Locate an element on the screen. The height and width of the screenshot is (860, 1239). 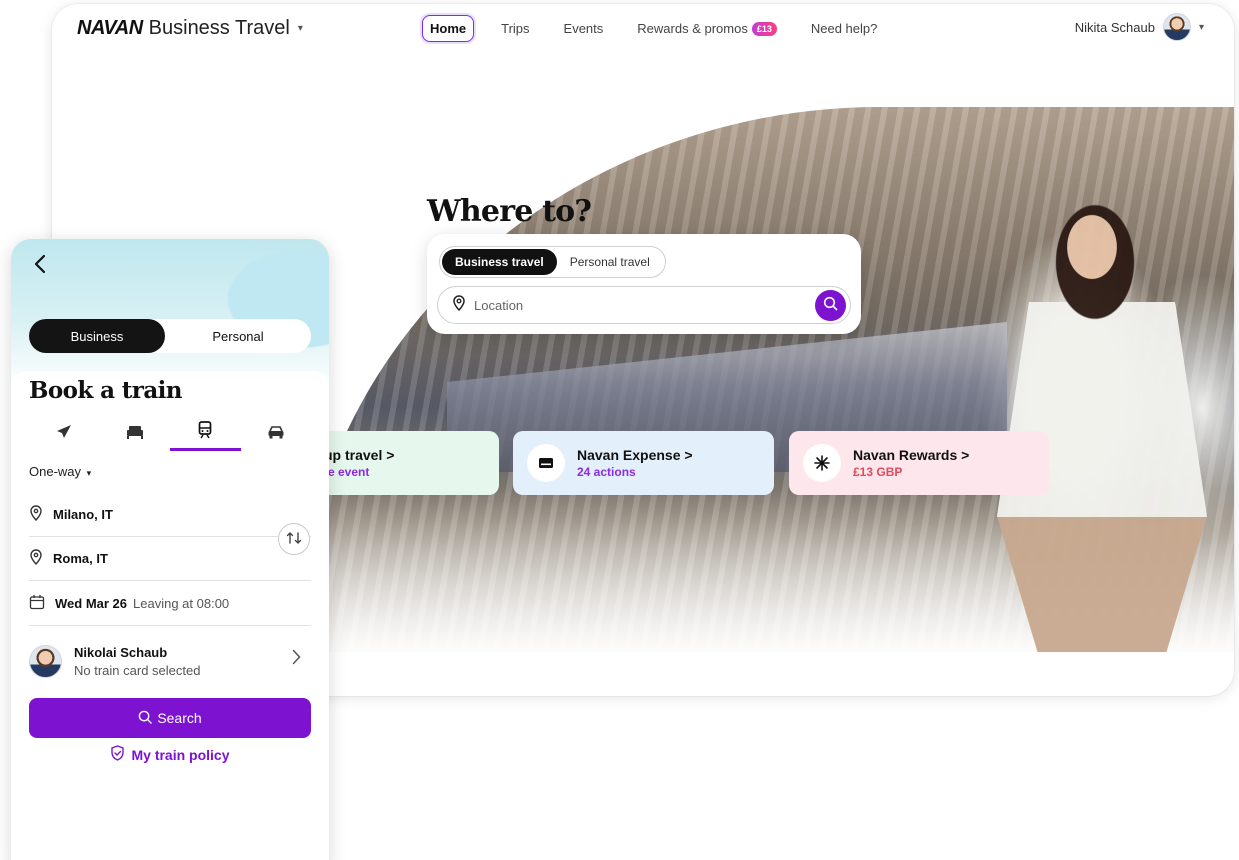
traveller-row: Nikolai Schaub No train card selected is located at coordinates (170, 661).